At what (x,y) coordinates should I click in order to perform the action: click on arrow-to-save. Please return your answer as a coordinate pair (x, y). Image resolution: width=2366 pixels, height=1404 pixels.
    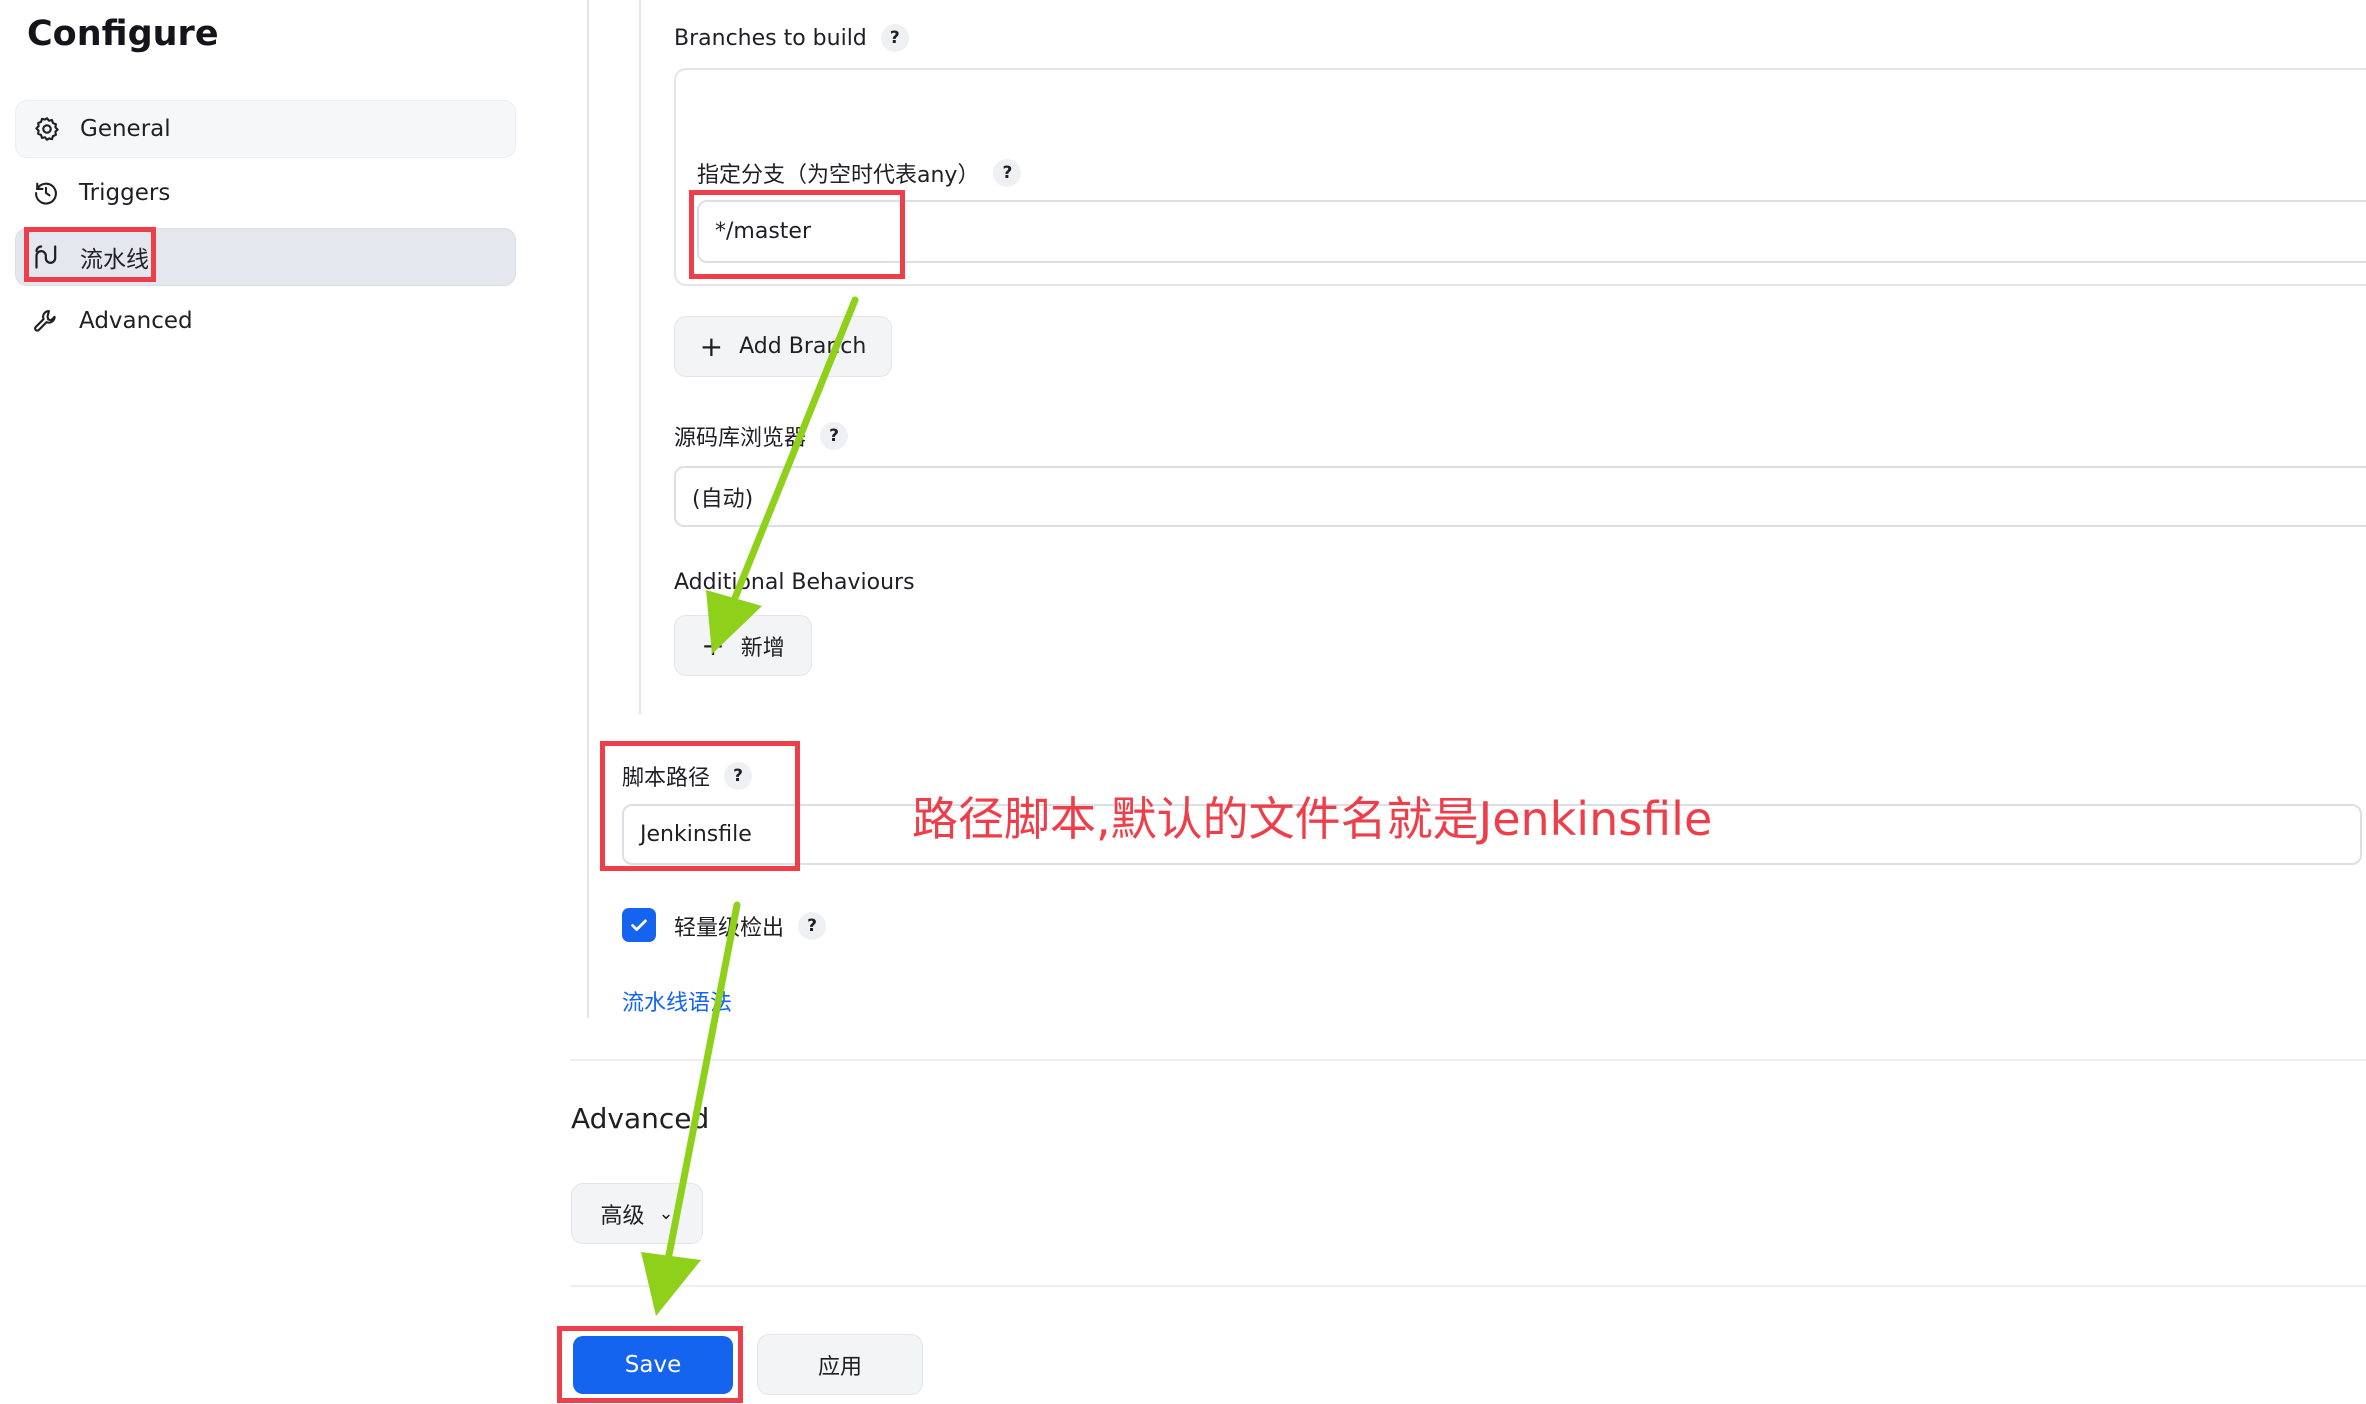
    Looking at the image, I should click on (691, 1108).